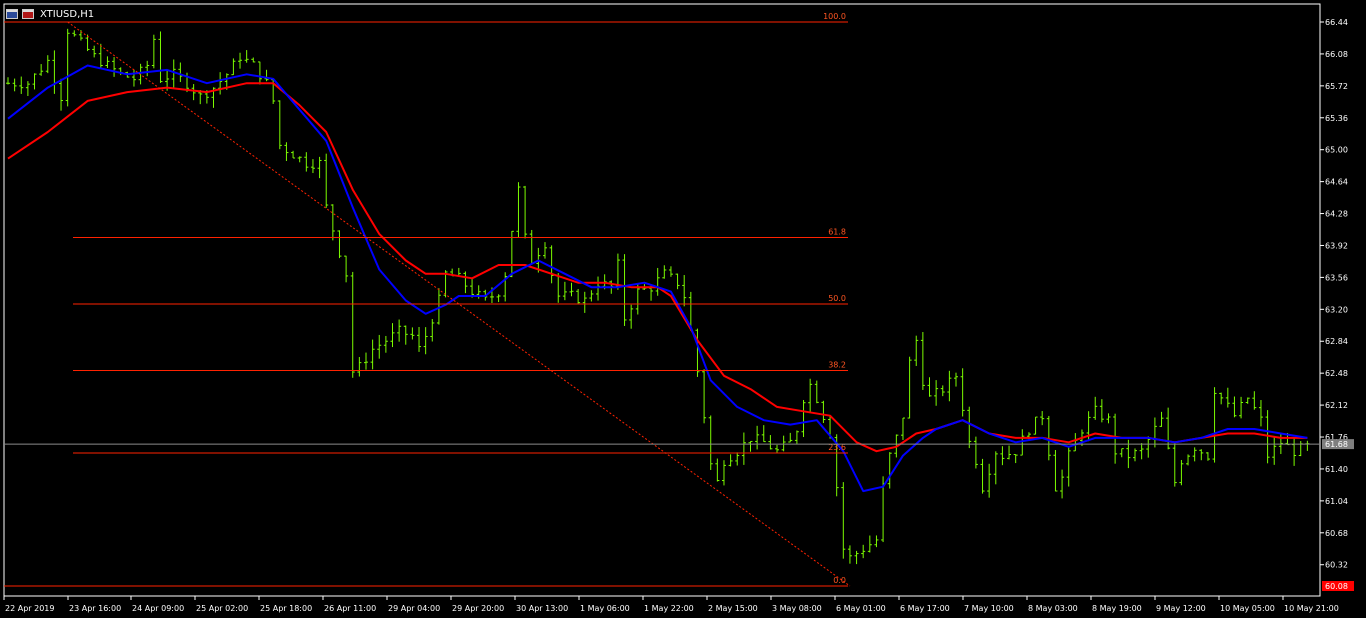  Describe the element at coordinates (1336, 54) in the screenshot. I see `y-tick-label: 66.08` at that location.